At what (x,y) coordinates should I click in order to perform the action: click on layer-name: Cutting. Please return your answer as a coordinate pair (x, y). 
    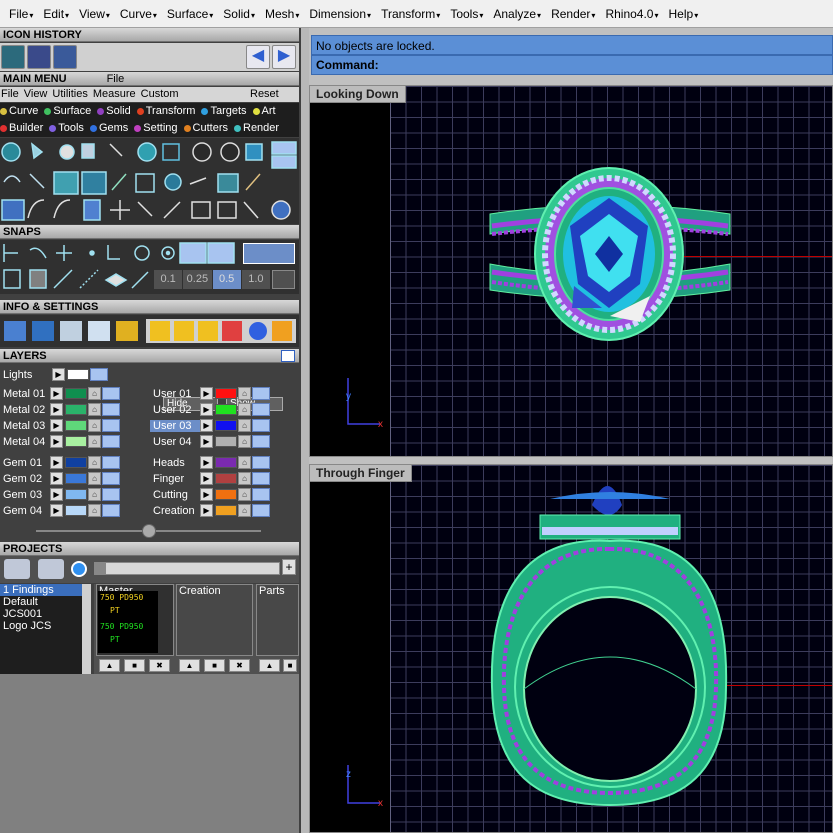
    Looking at the image, I should click on (175, 495).